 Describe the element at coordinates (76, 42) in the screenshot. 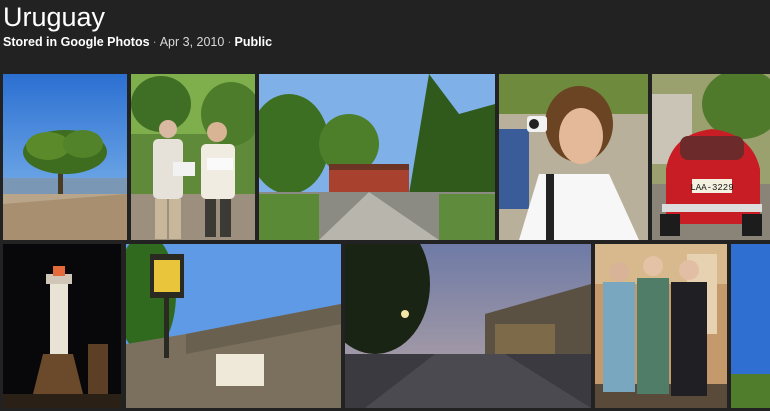

I see `storage-label: Stored in Google Photos` at that location.